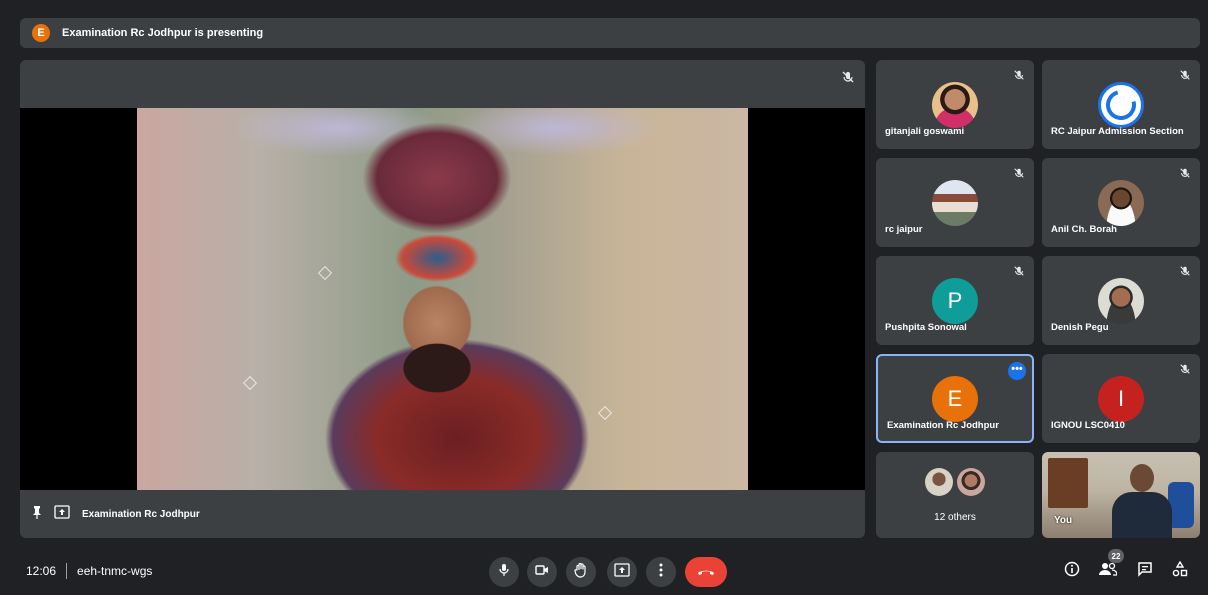 This screenshot has height=595, width=1208. I want to click on participant-name: Anil Ch. Borah, so click(1084, 229).